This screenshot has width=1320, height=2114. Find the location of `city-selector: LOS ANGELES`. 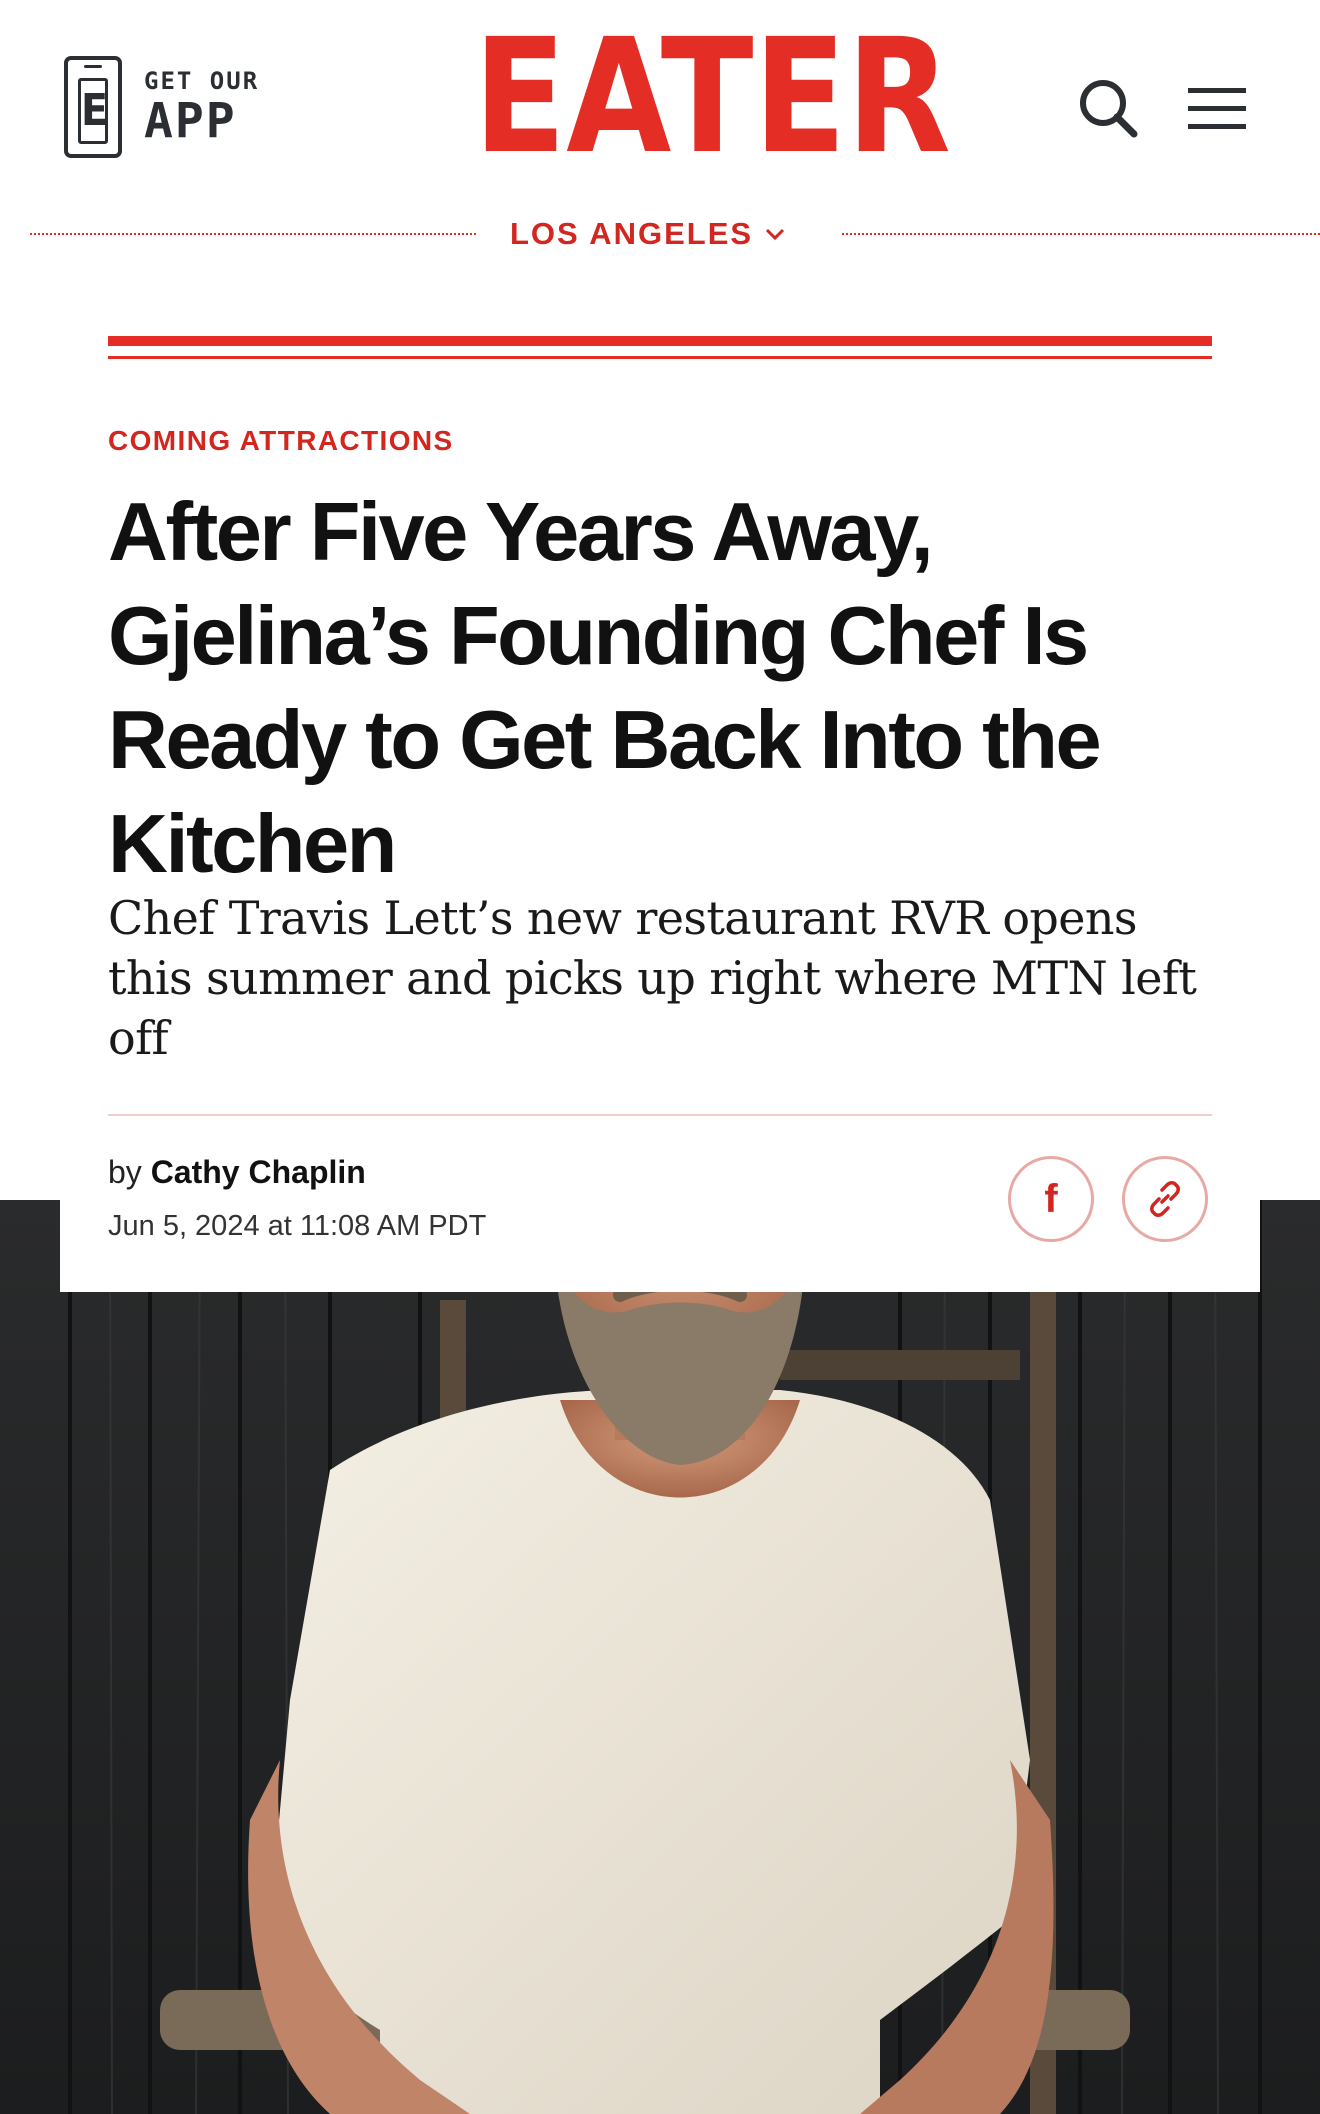

city-selector: LOS ANGELES is located at coordinates (647, 234).